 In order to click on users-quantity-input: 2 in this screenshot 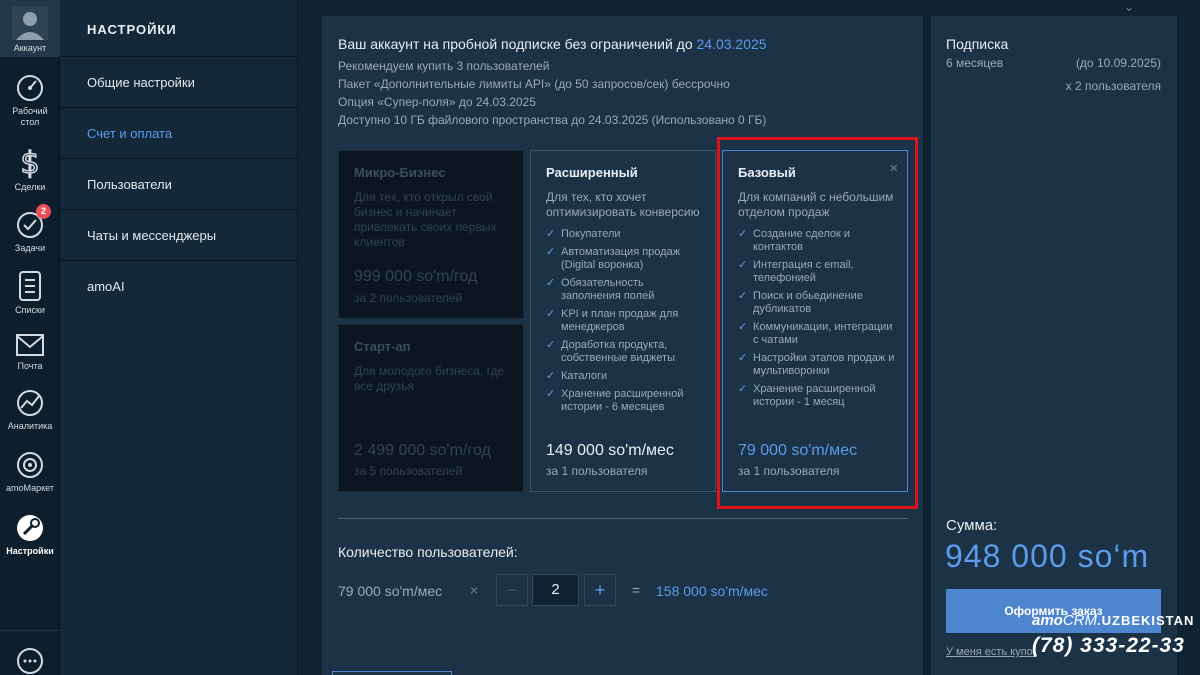, I will do `click(555, 590)`.